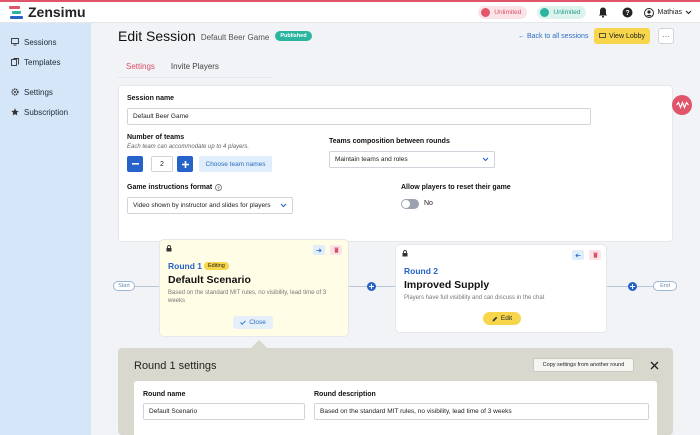  What do you see at coordinates (562, 12) in the screenshot?
I see `unlimited-pill-2: Unlimited` at bounding box center [562, 12].